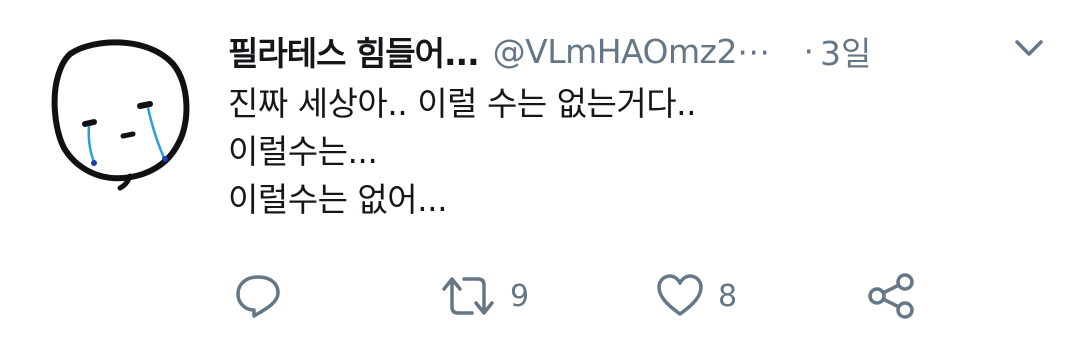 Image resolution: width=1079 pixels, height=338 pixels. What do you see at coordinates (728, 296) in the screenshot?
I see `like-count: 8` at bounding box center [728, 296].